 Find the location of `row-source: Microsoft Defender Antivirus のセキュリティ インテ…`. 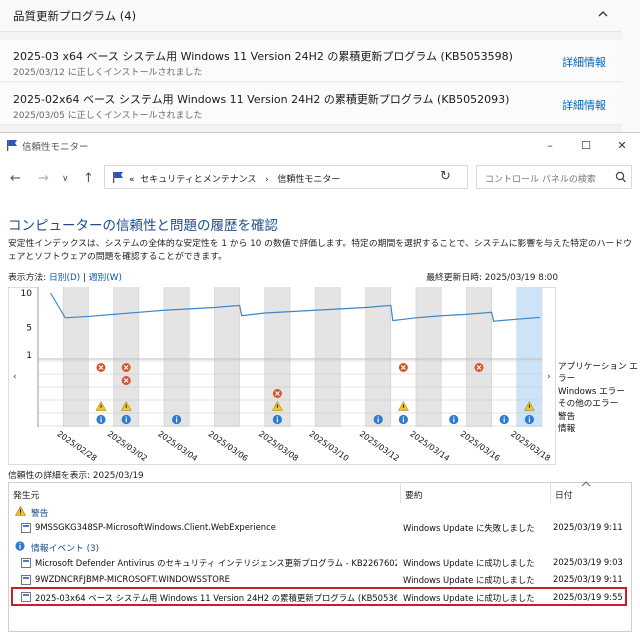

row-source: Microsoft Defender Antivirus のセキュリティ インテ… is located at coordinates (216, 563).